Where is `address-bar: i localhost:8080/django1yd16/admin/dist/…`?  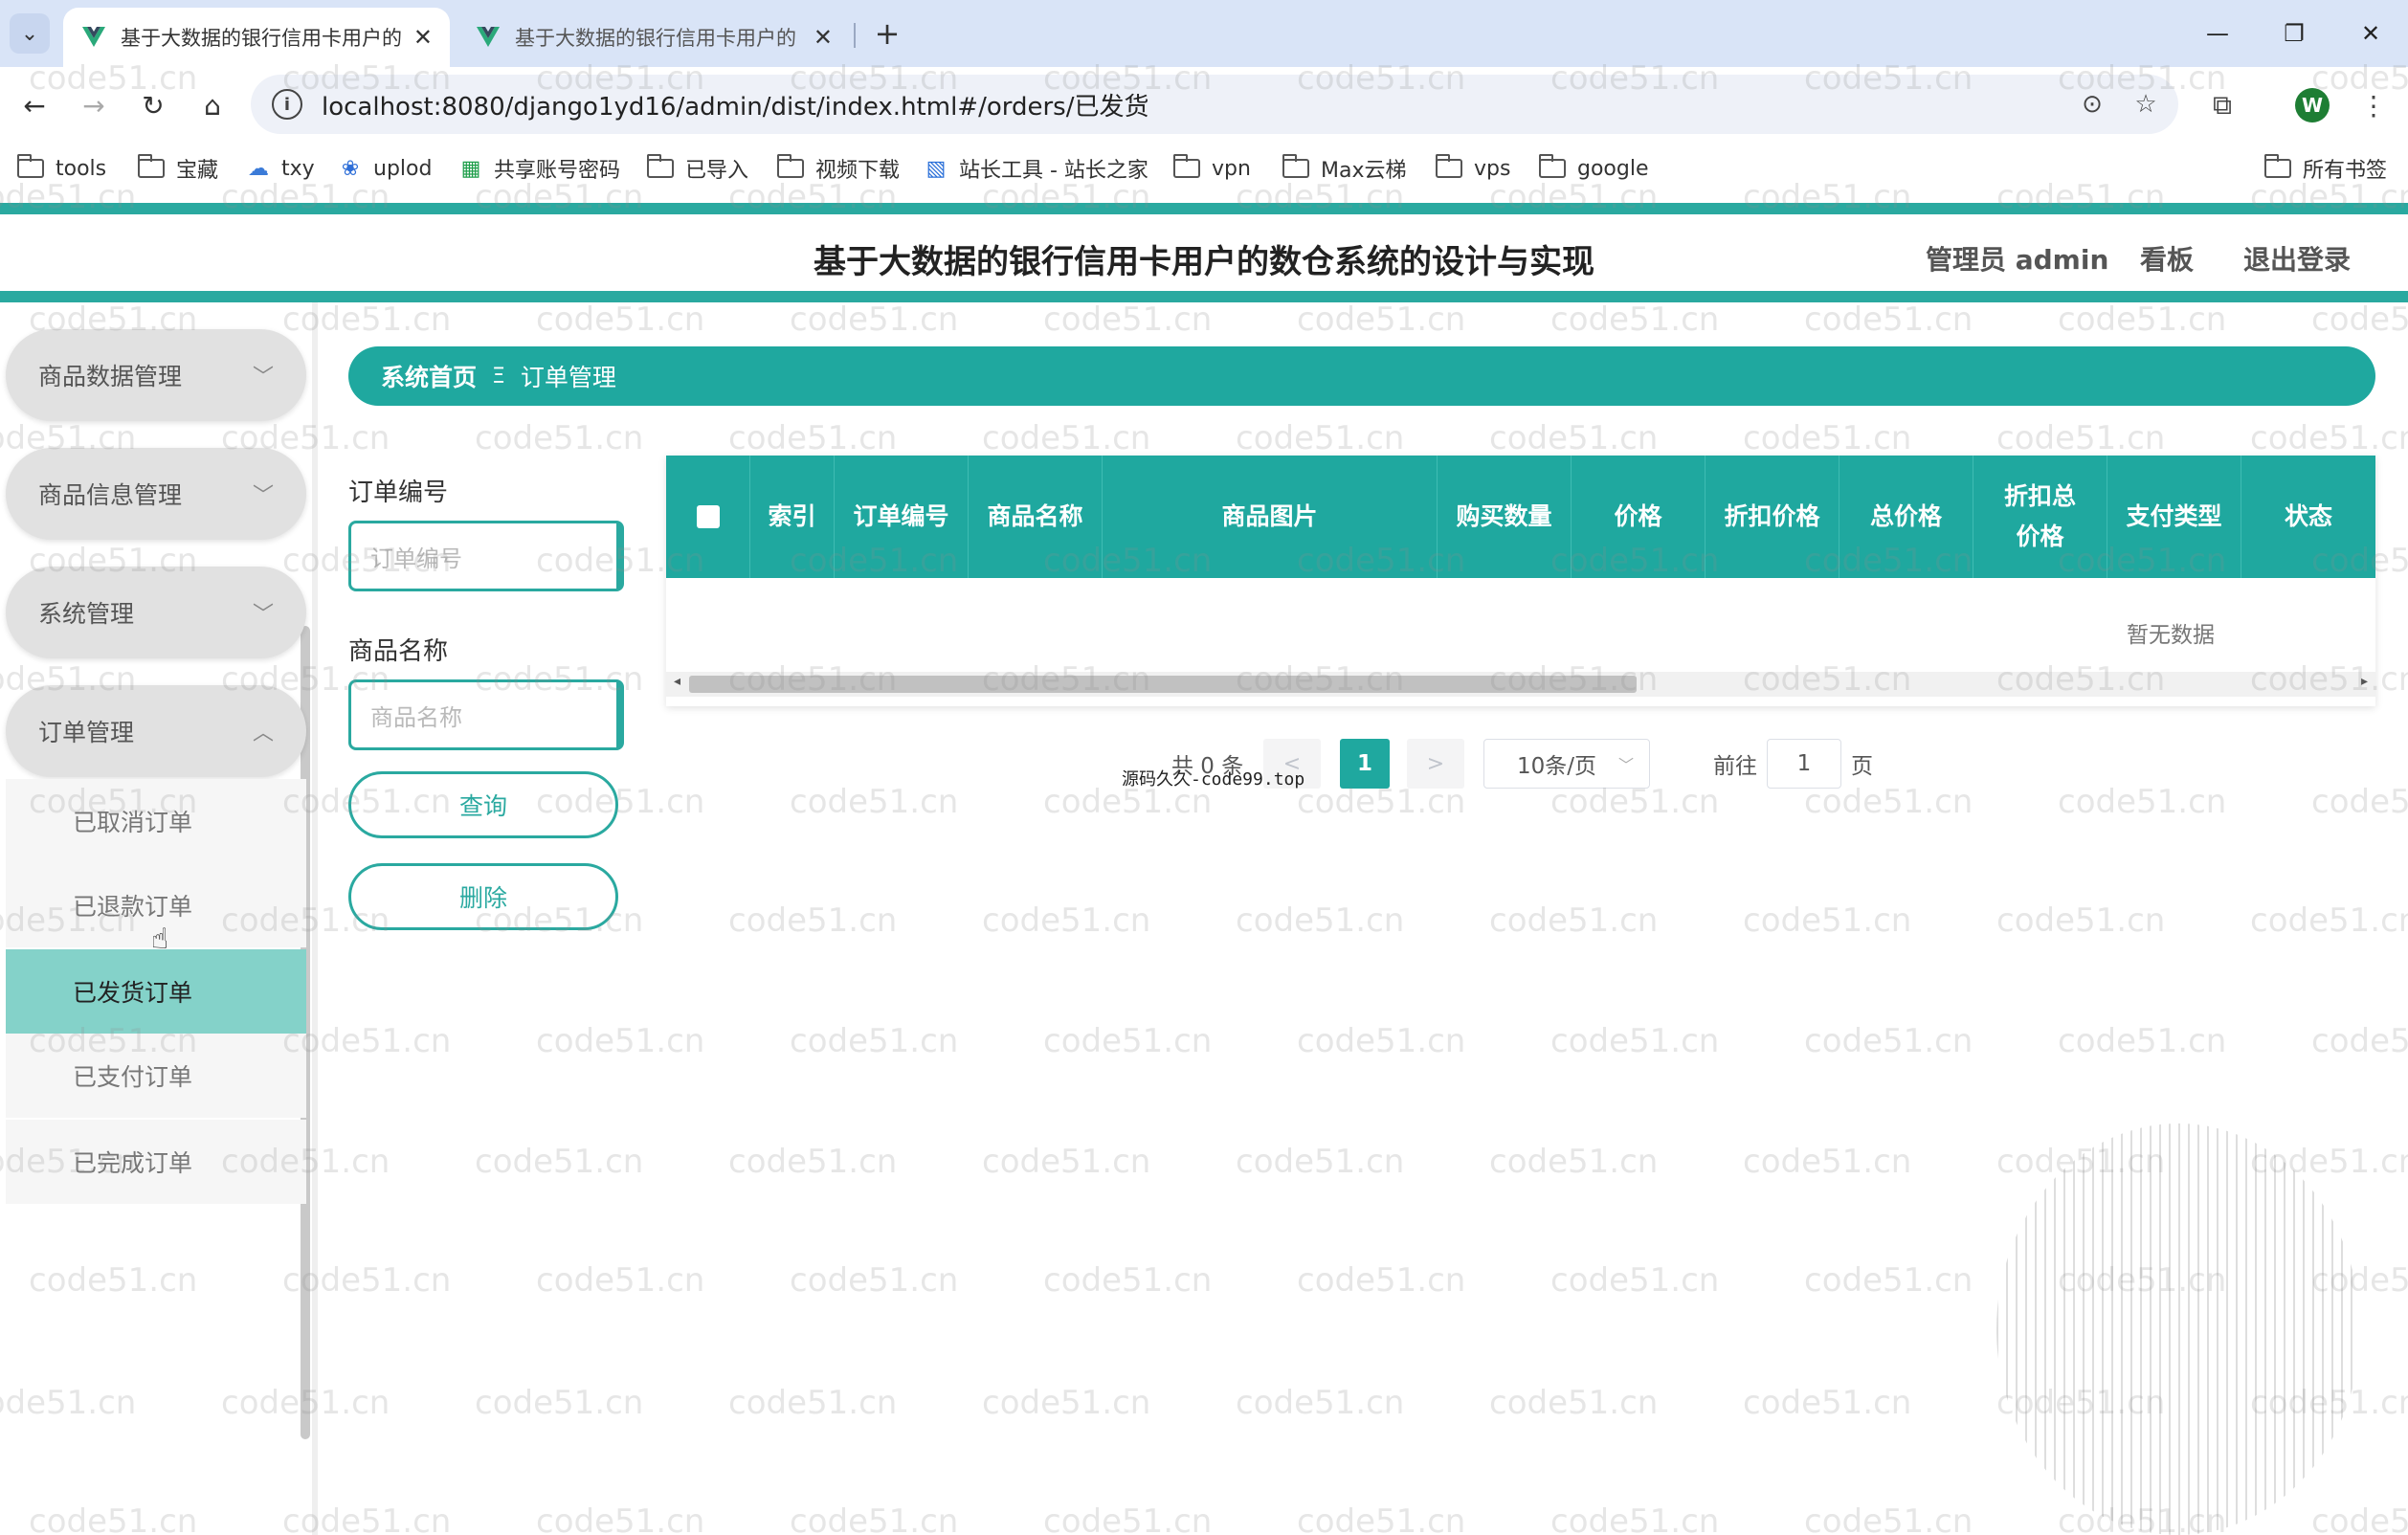
address-bar: i localhost:8080/django1yd16/admin/dist/… is located at coordinates (1214, 104).